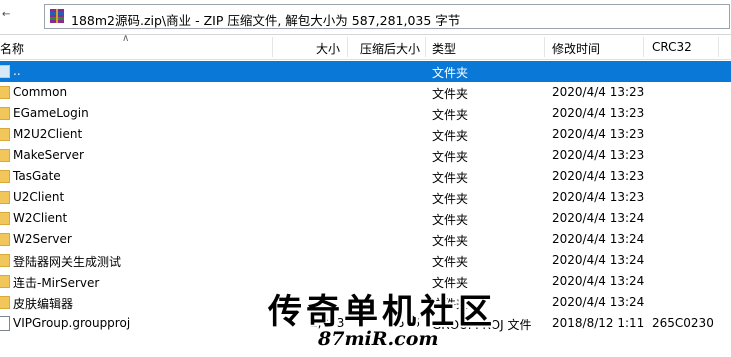  Describe the element at coordinates (72, 323) in the screenshot. I see `item-name: VIPGroup.groupproj` at that location.